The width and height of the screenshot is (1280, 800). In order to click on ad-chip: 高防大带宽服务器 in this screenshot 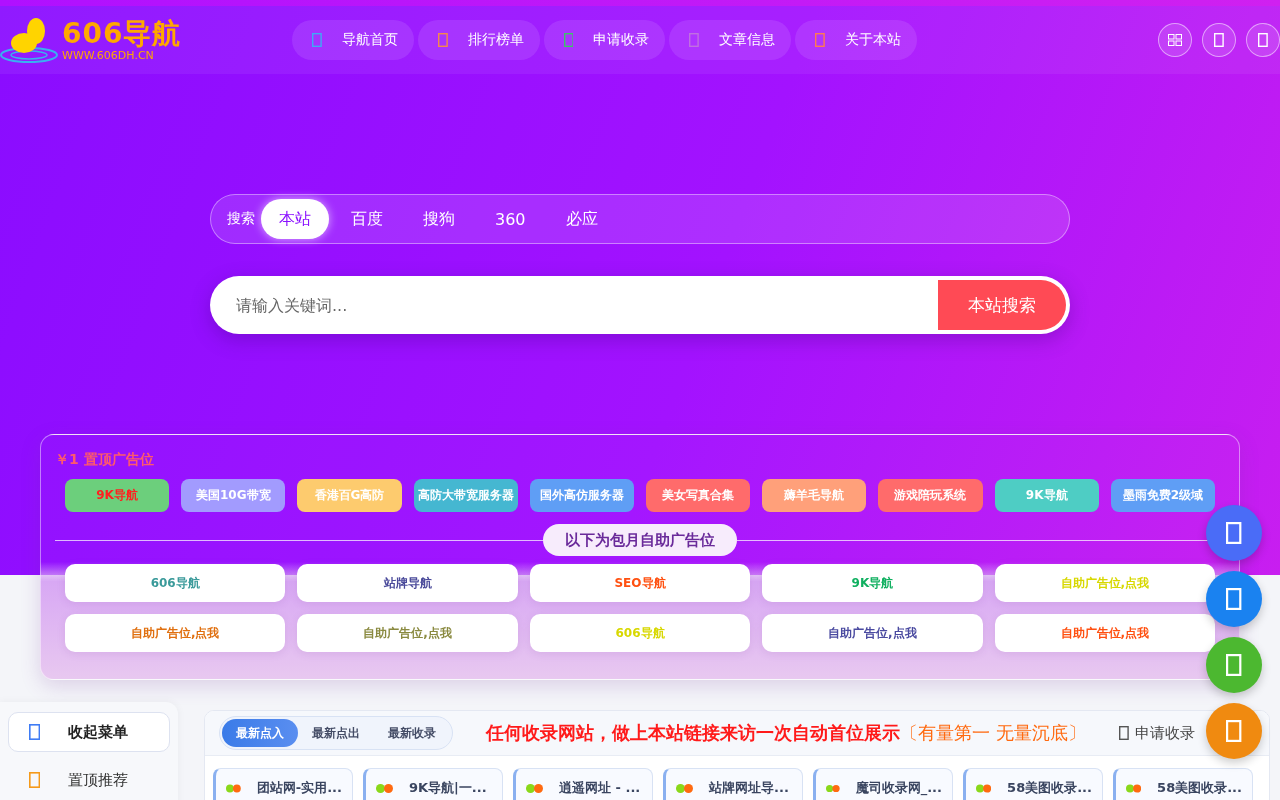, I will do `click(465, 495)`.